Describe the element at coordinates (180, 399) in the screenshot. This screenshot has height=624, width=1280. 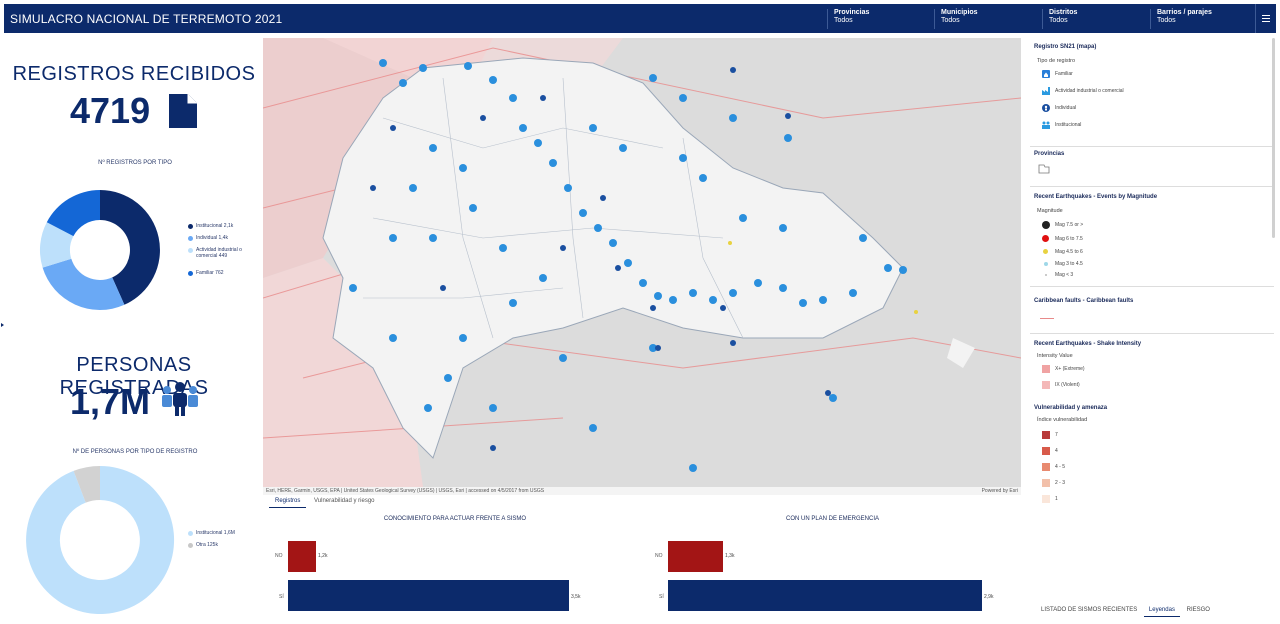
I see `people-icon` at that location.